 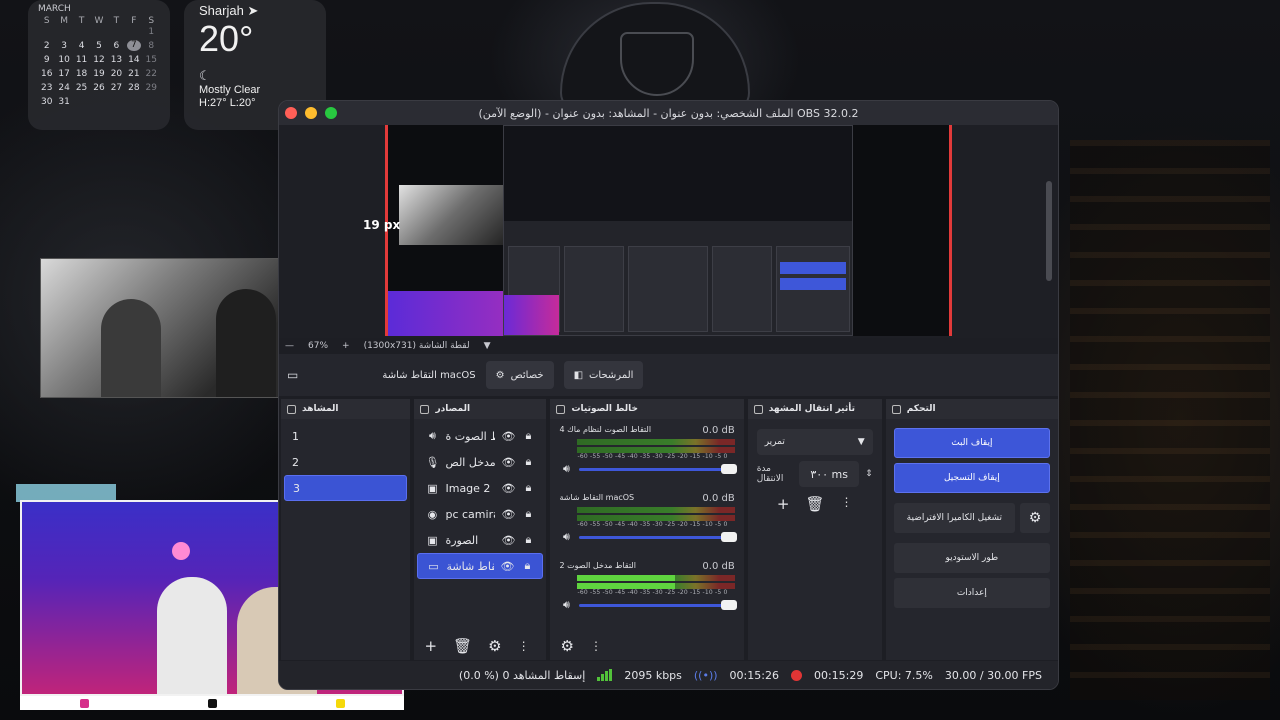 I want to click on controls-header: التحكم, so click(x=971, y=409).